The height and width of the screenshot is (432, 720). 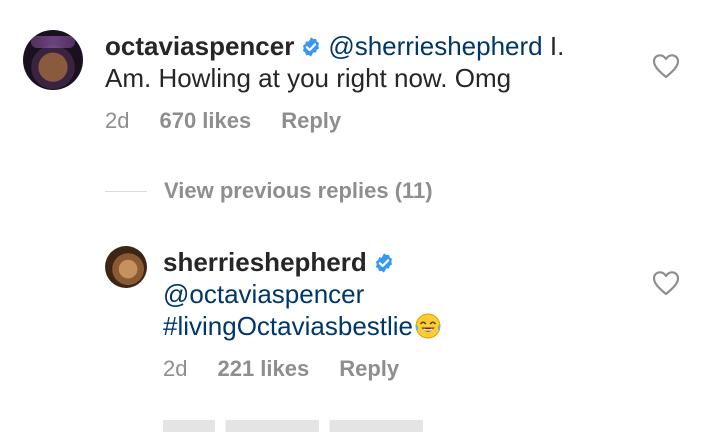 What do you see at coordinates (53, 60) in the screenshot?
I see `avatar-octaviaspencer` at bounding box center [53, 60].